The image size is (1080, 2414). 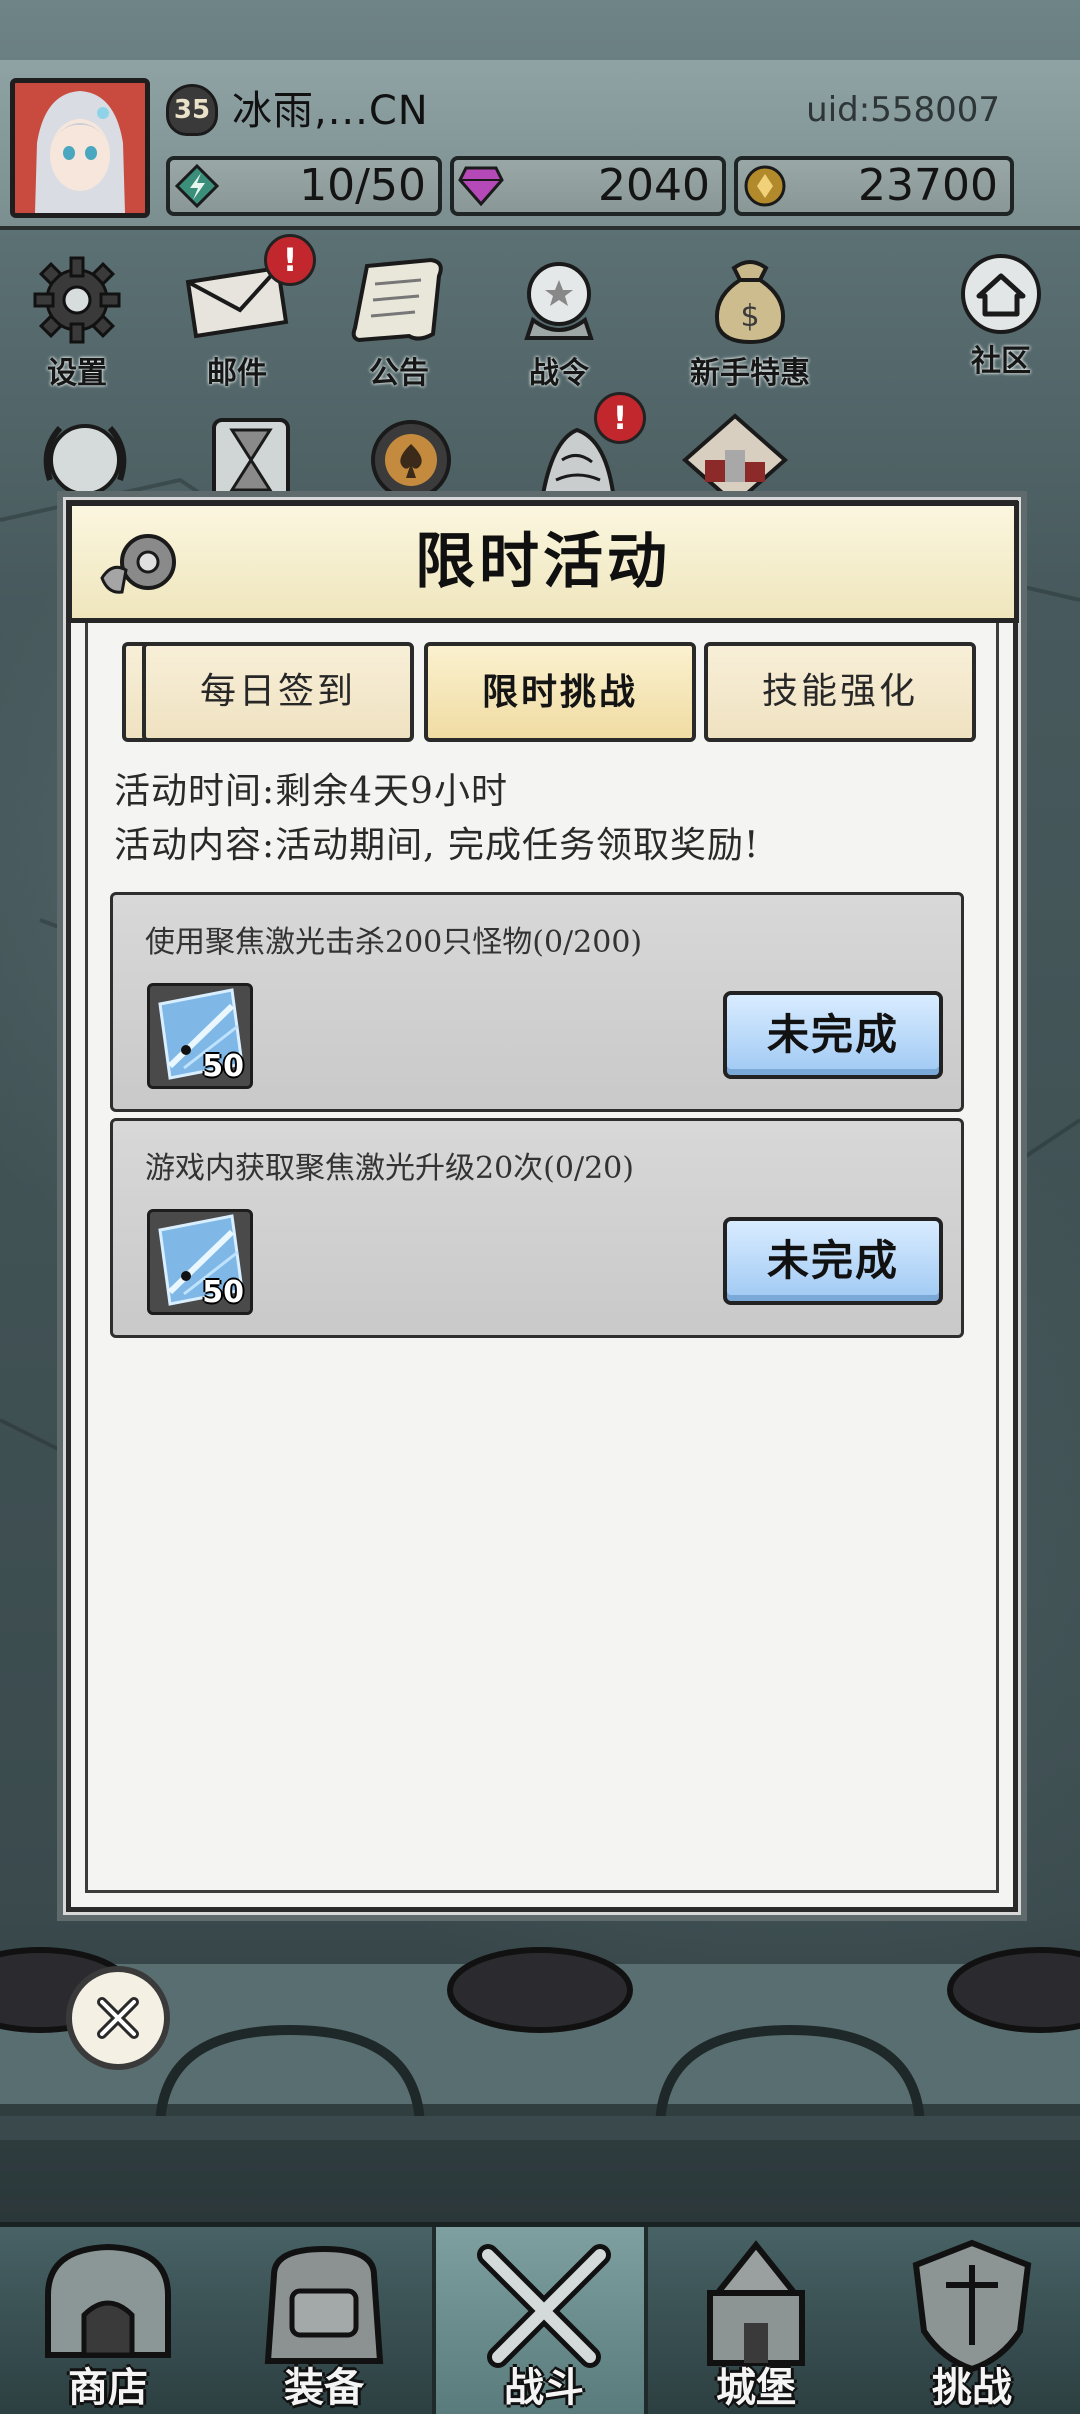 I want to click on gold-counter: 23700, so click(x=874, y=186).